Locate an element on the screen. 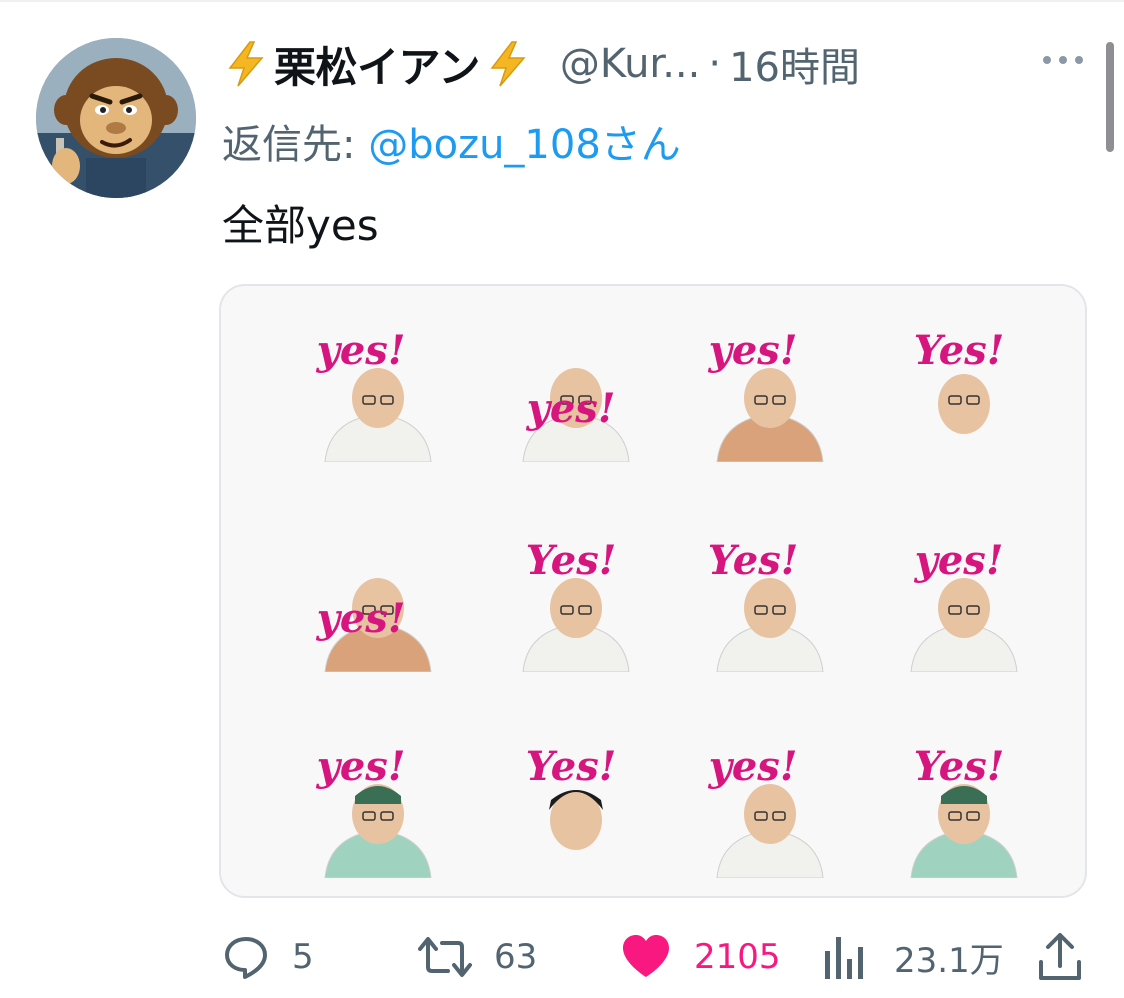 Image resolution: width=1124 pixels, height=998 pixels. action-bar: 5 63 2105 23.1万 is located at coordinates (562, 959).